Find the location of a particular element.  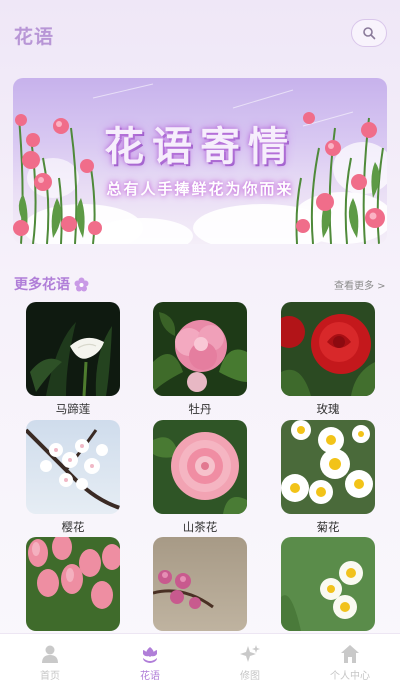

flower-image-tulip is located at coordinates (73, 584).